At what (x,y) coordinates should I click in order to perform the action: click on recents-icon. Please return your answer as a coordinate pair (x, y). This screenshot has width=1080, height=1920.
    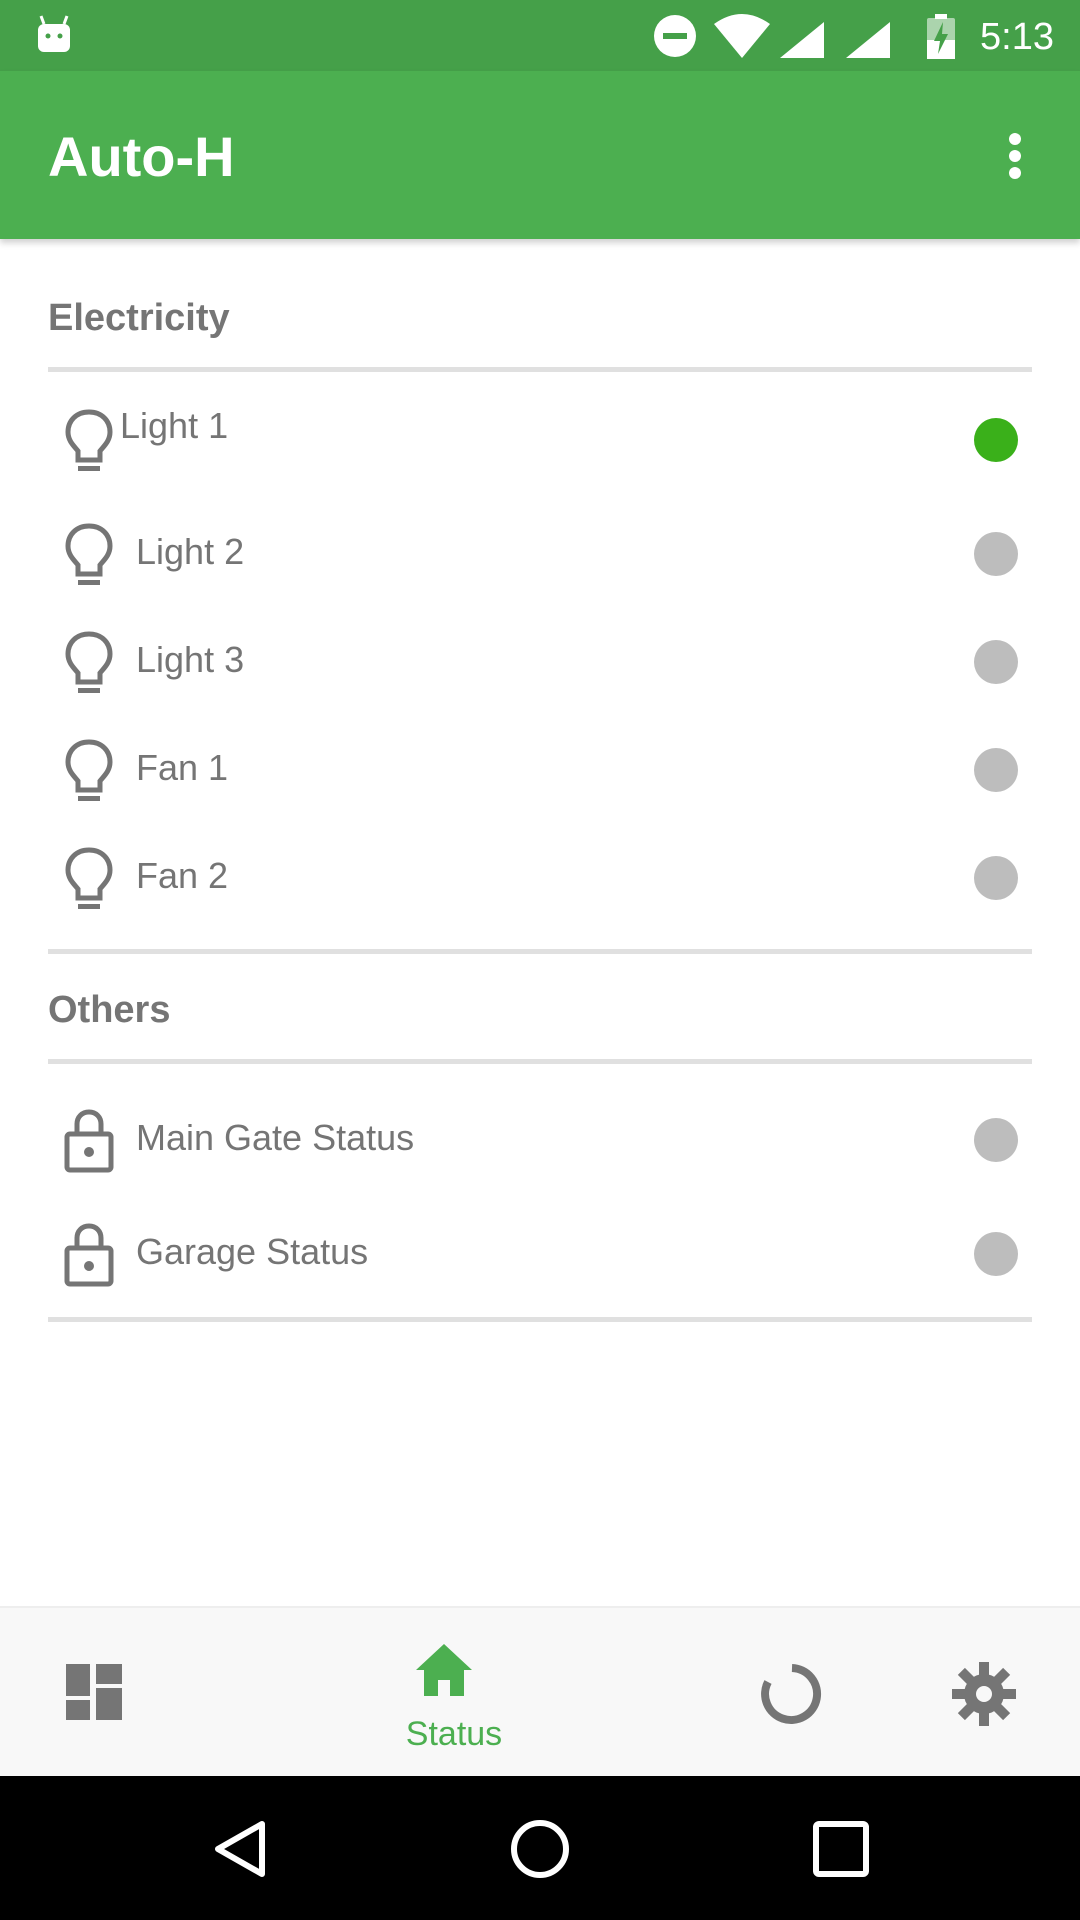
    Looking at the image, I should click on (841, 1849).